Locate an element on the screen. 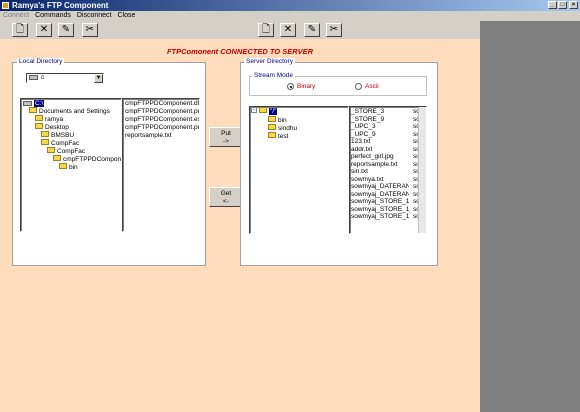  get-button: Get <- is located at coordinates (226, 197).